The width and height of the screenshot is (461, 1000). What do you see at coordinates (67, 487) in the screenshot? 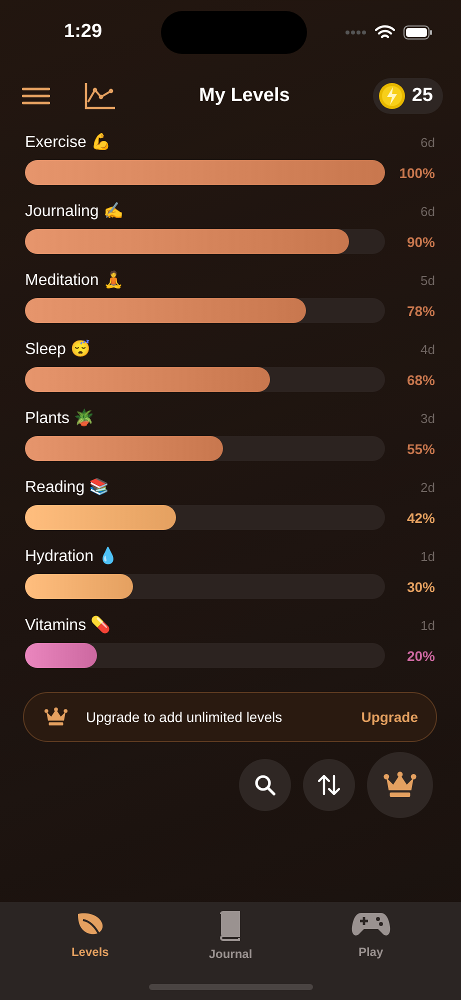
I see `level-name: Reading 📚` at bounding box center [67, 487].